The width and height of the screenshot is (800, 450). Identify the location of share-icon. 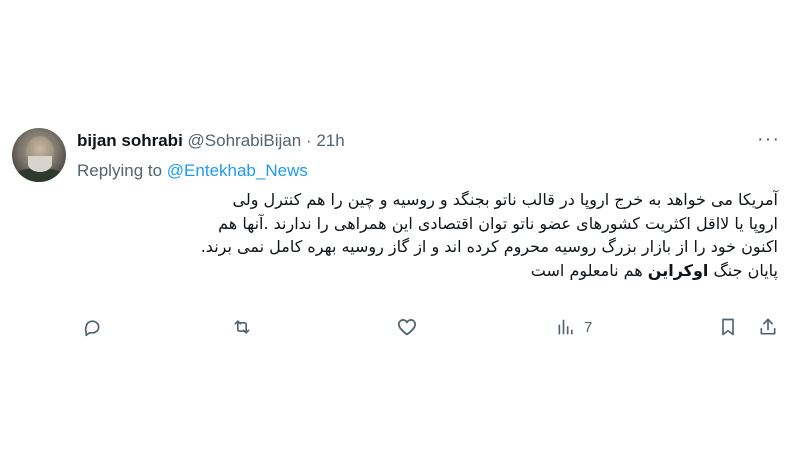
(768, 327).